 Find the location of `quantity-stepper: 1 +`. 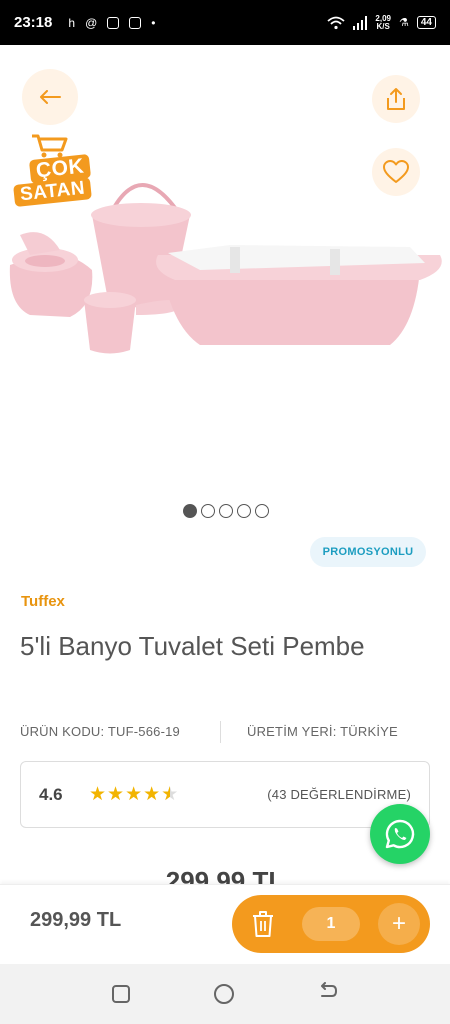

quantity-stepper: 1 + is located at coordinates (331, 924).